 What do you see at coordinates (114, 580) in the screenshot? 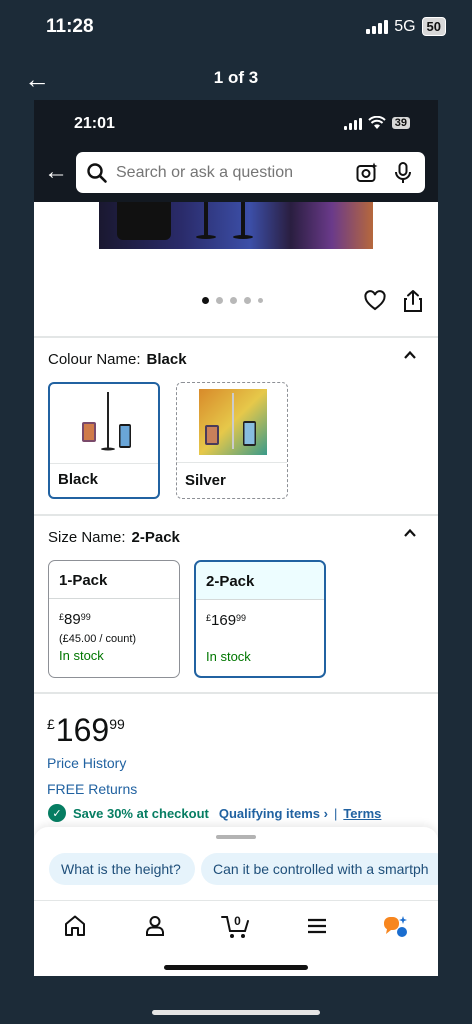
I see `size-option-name: 1-Pack` at bounding box center [114, 580].